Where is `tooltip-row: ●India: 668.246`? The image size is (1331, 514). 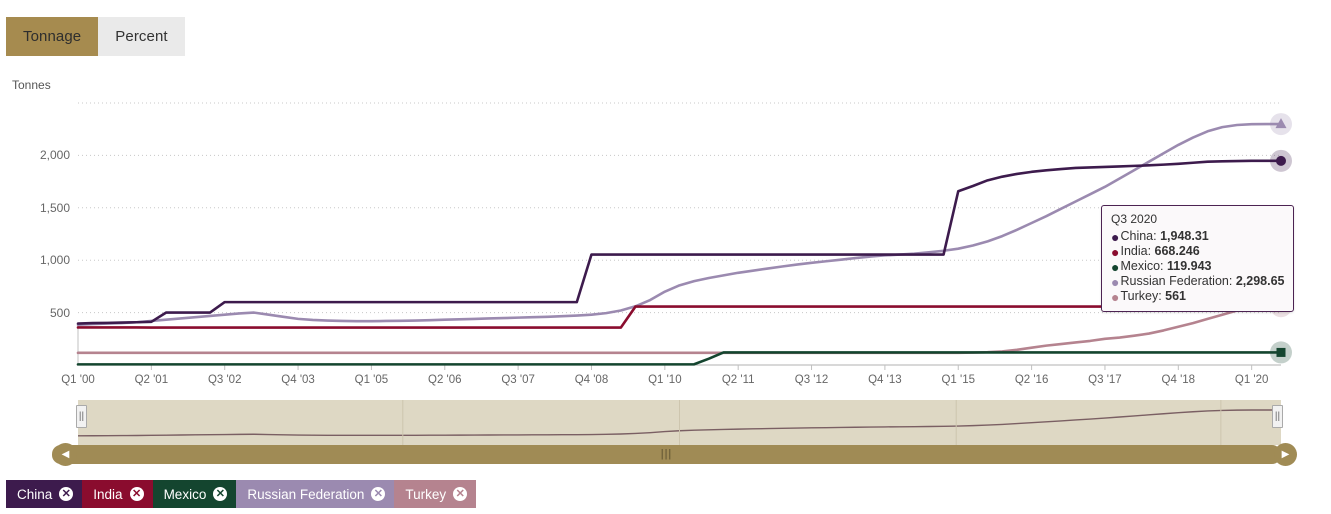 tooltip-row: ●India: 668.246 is located at coordinates (1197, 251).